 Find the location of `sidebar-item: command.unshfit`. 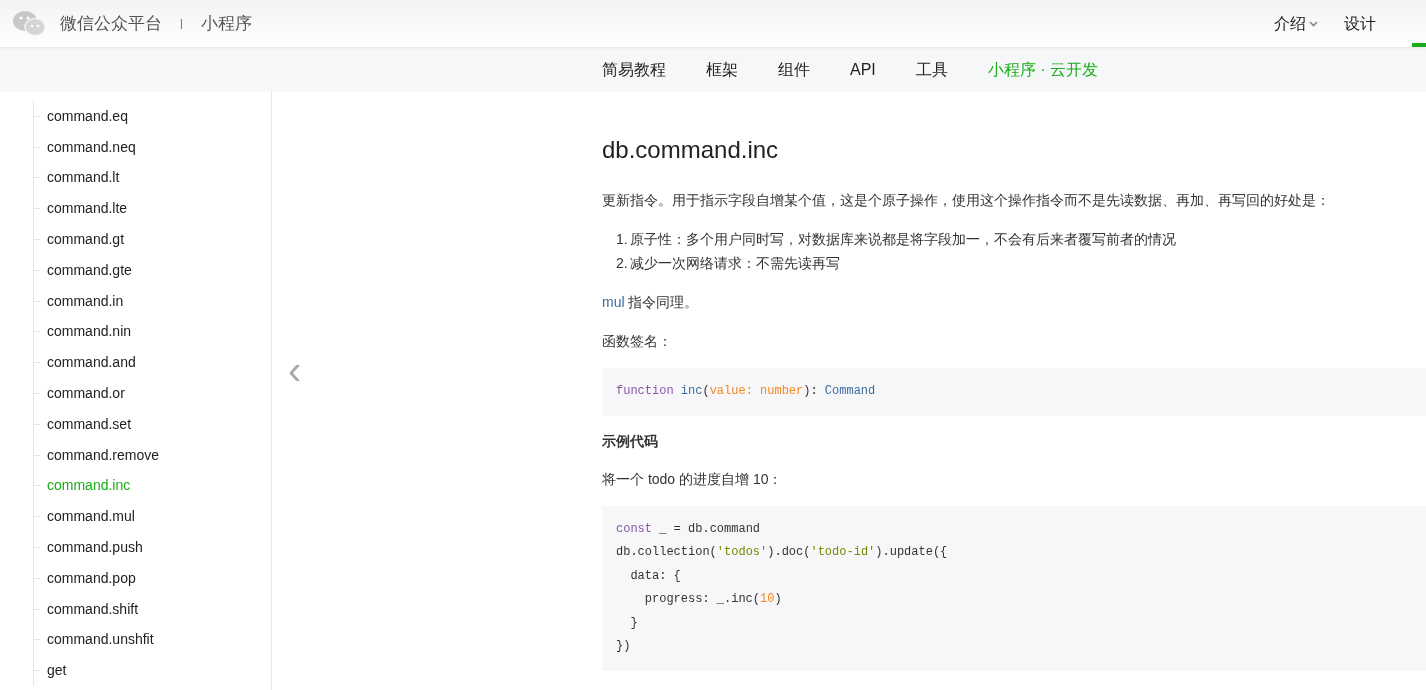

sidebar-item: command.unshfit is located at coordinates (100, 640).